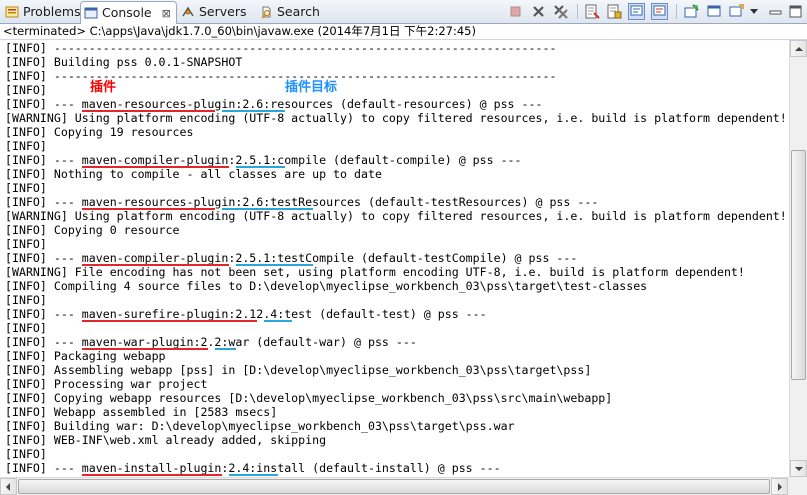 Image resolution: width=807 pixels, height=495 pixels. Describe the element at coordinates (691, 11) in the screenshot. I see `pin-console-icon` at that location.